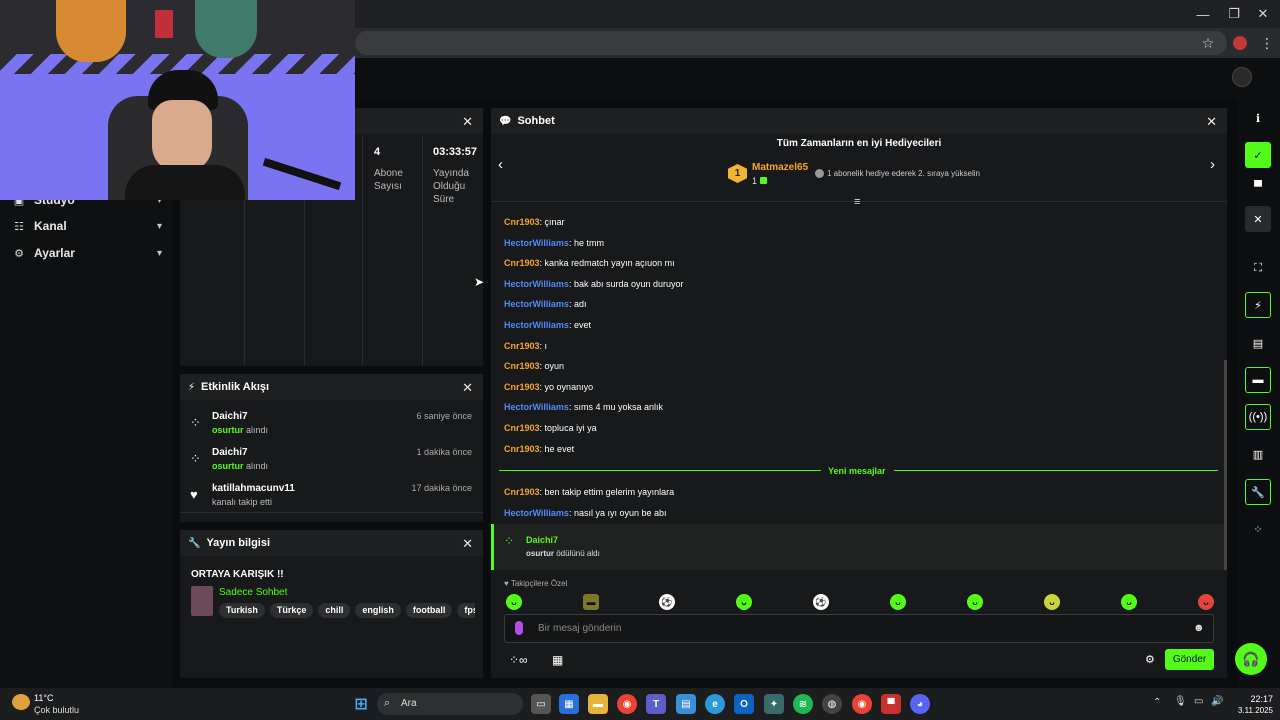 This screenshot has height=720, width=1280. I want to click on chevron-right-icon: ›, so click(1212, 164).